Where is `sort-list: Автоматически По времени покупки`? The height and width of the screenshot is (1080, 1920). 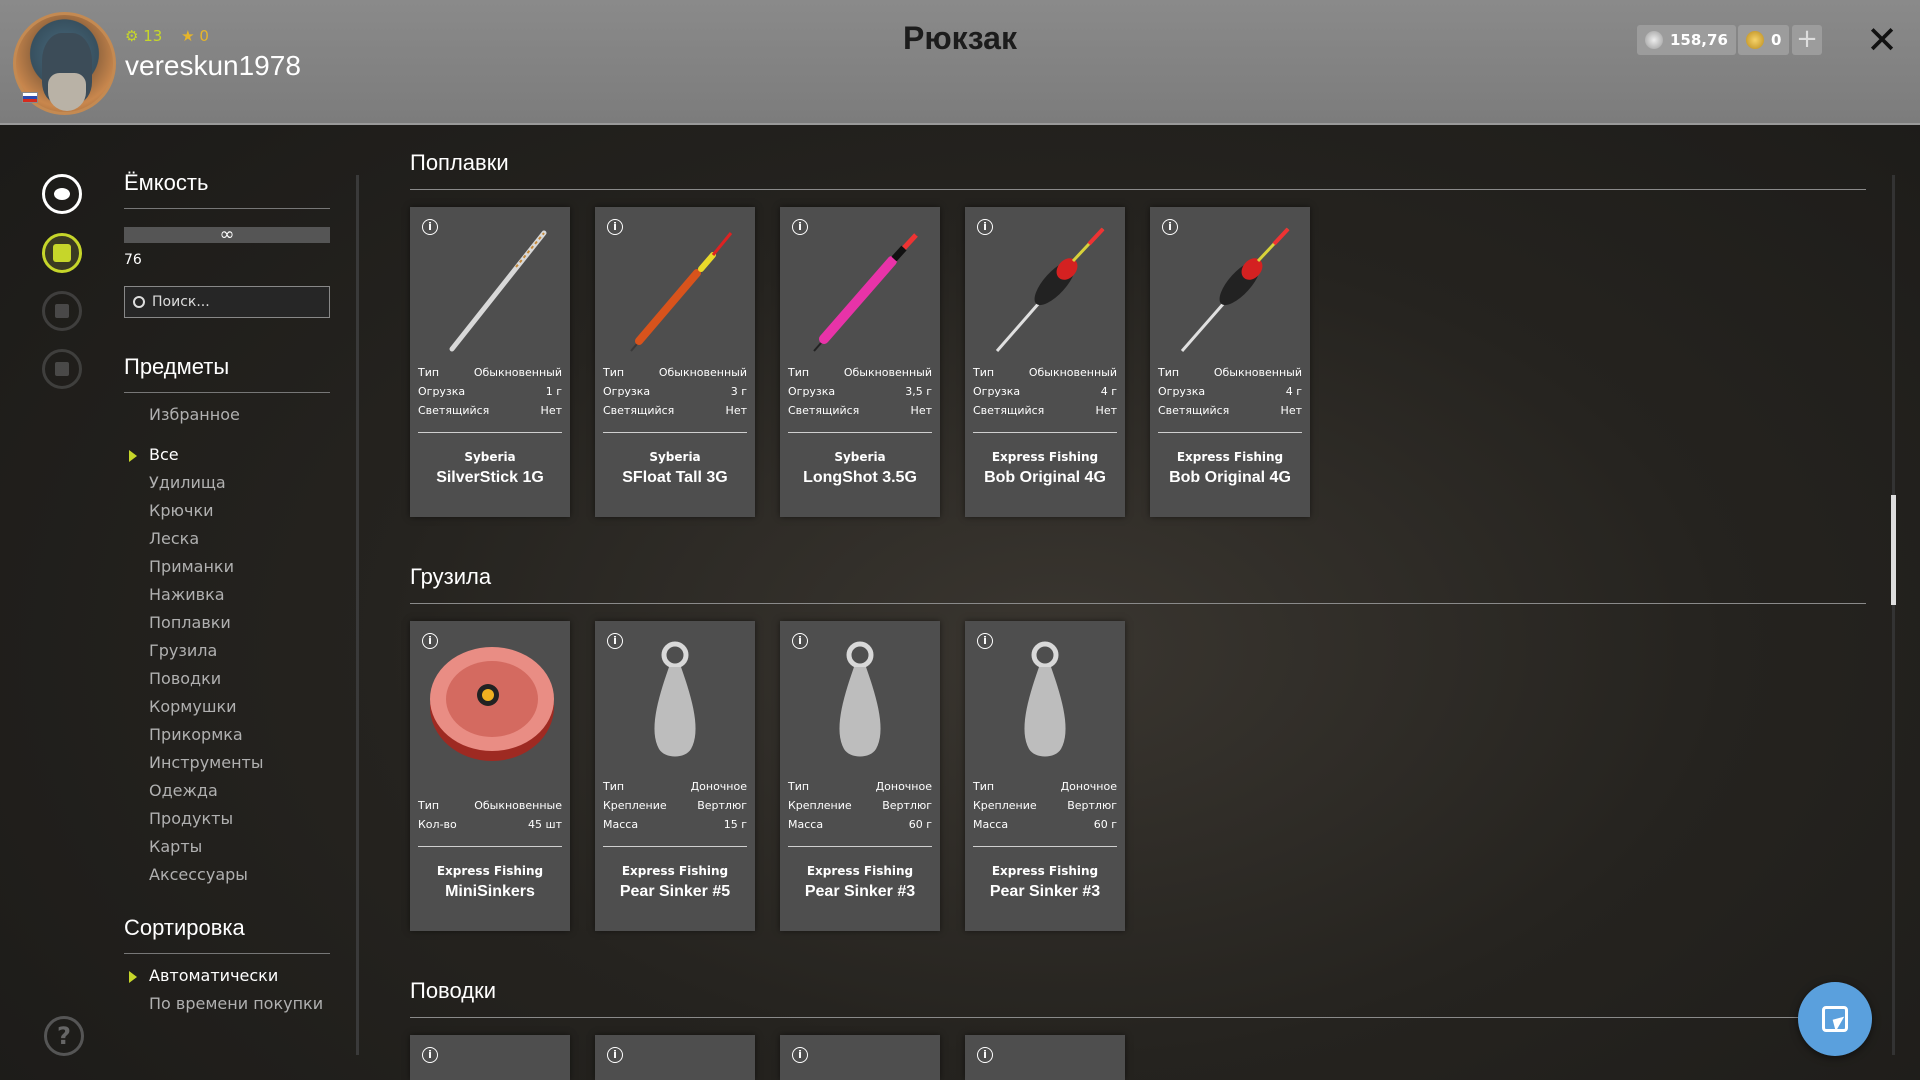 sort-list: Автоматически По времени покупки is located at coordinates (227, 990).